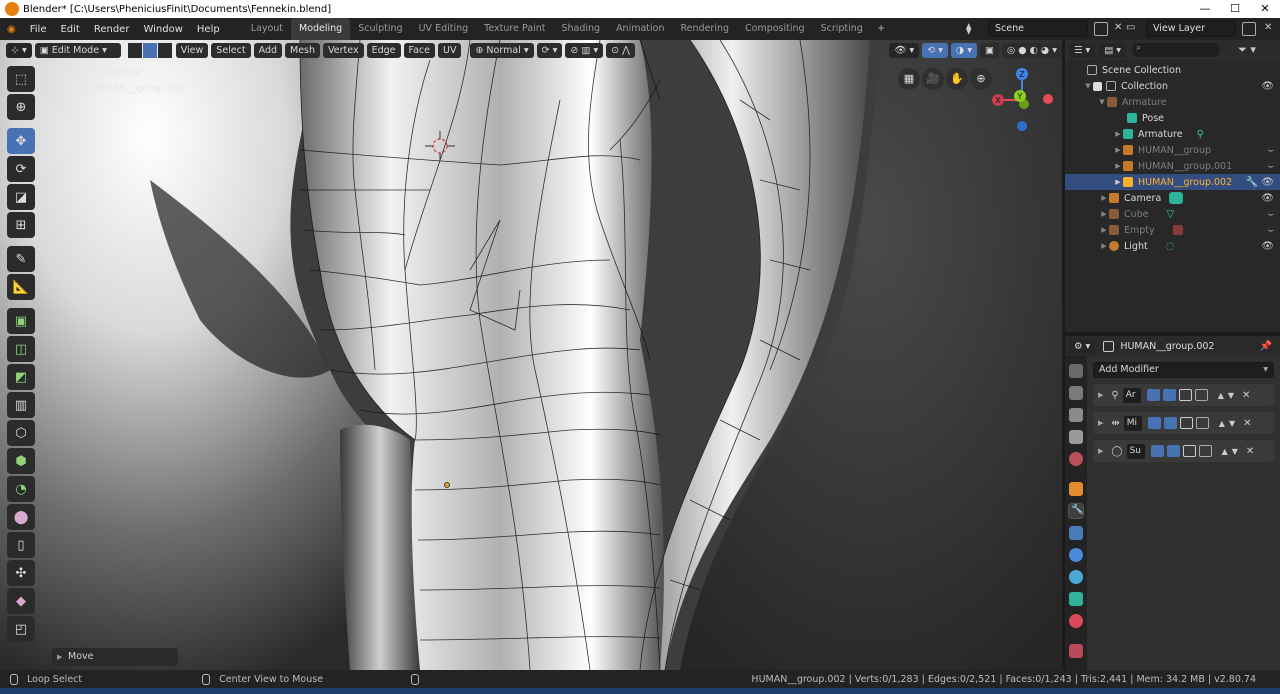  Describe the element at coordinates (21, 197) in the screenshot. I see `scale-tool-icon: ◪` at that location.